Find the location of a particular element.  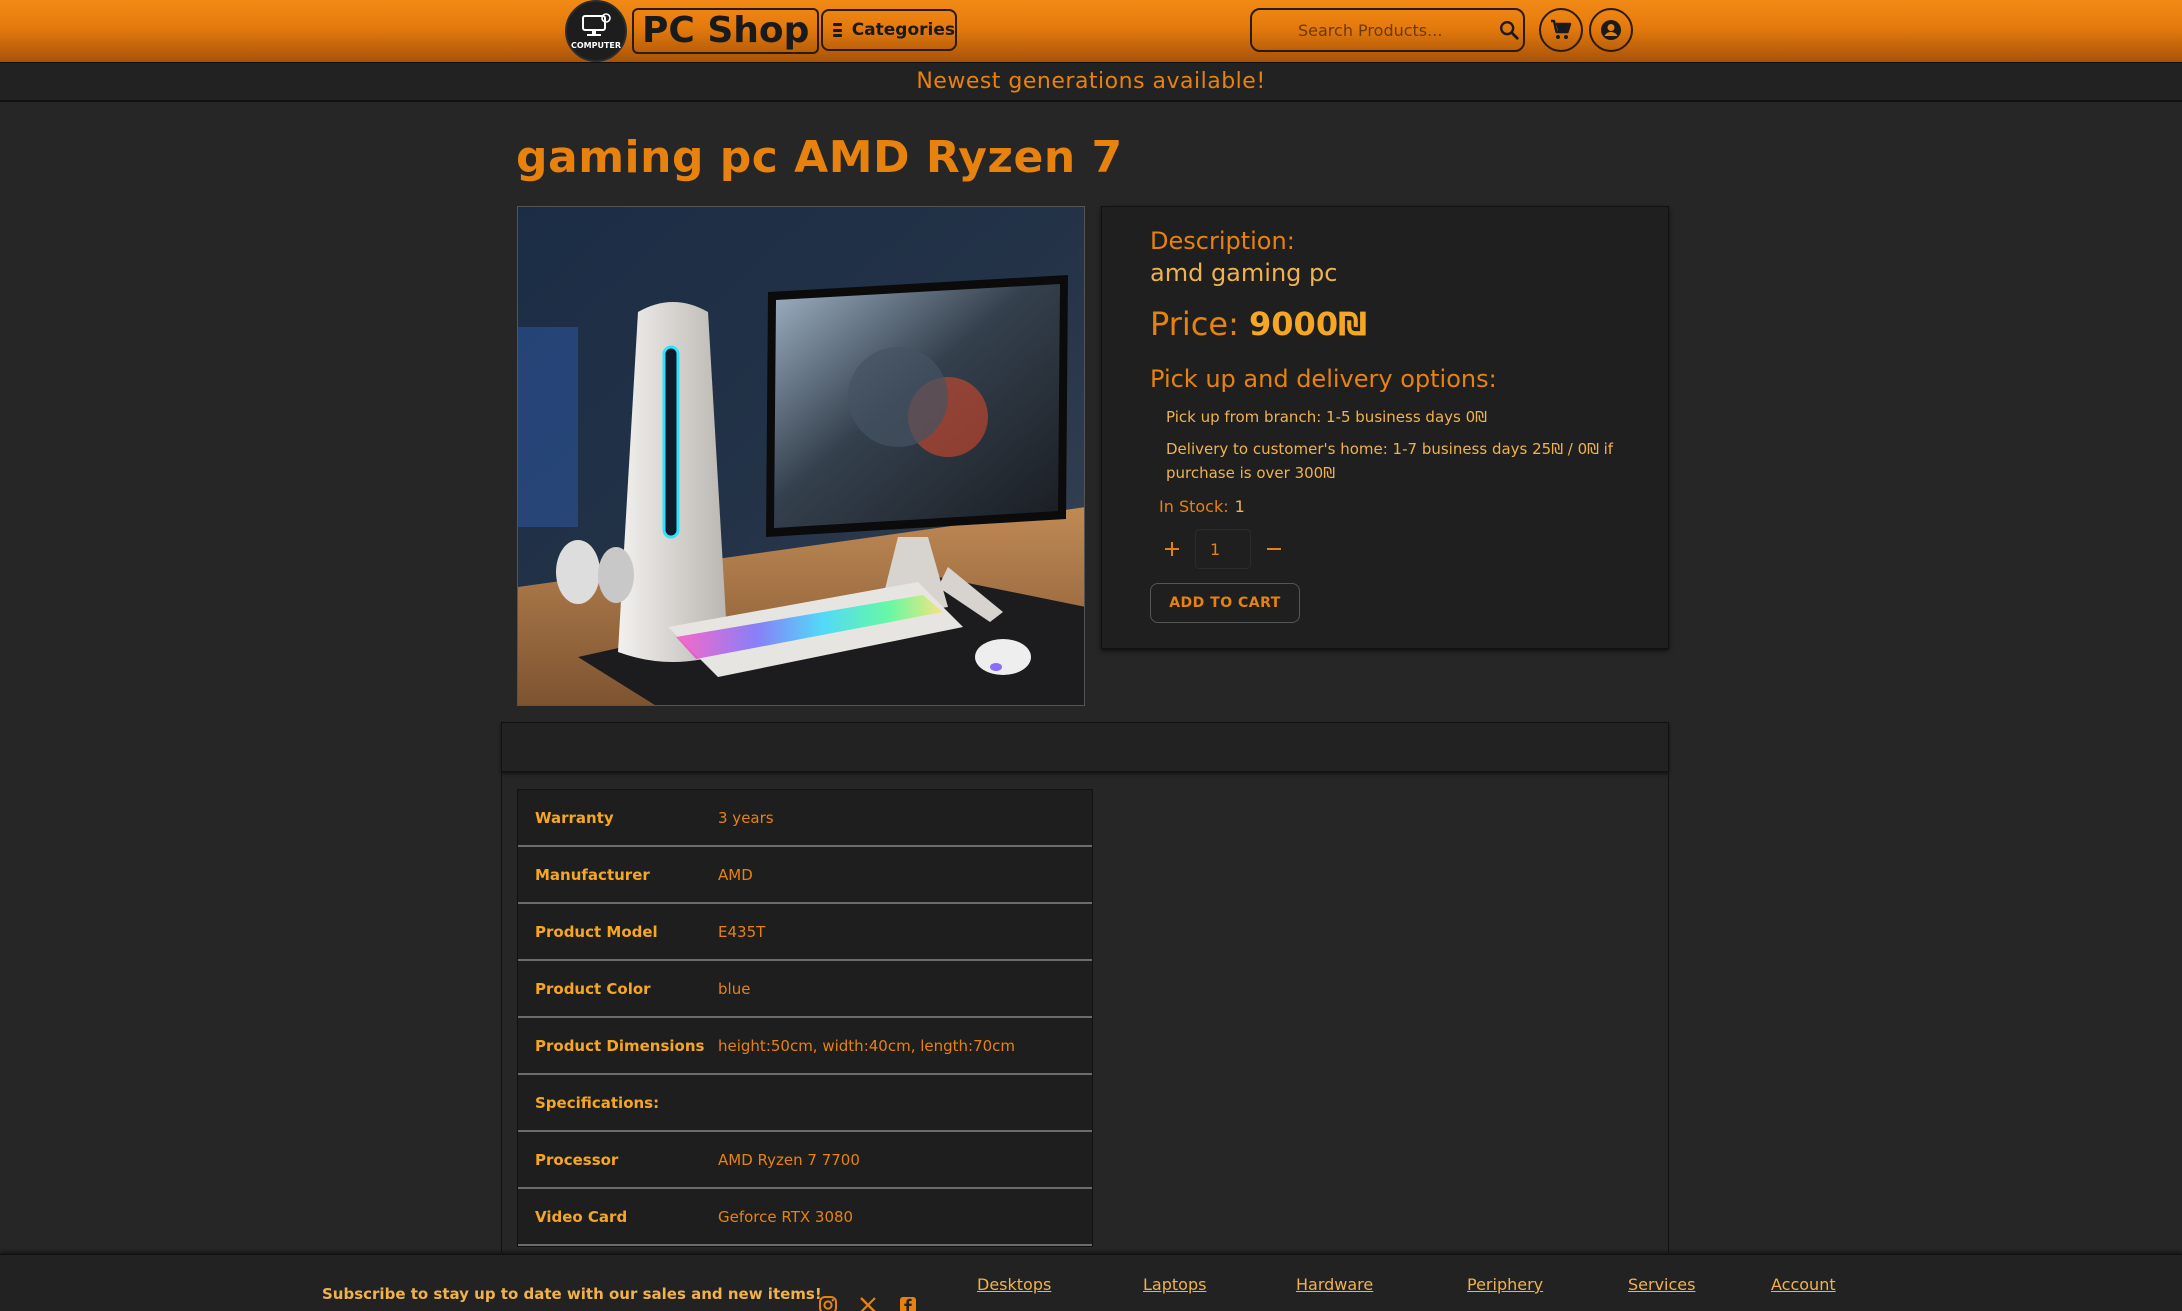

stock-value: 1 is located at coordinates (1239, 506).